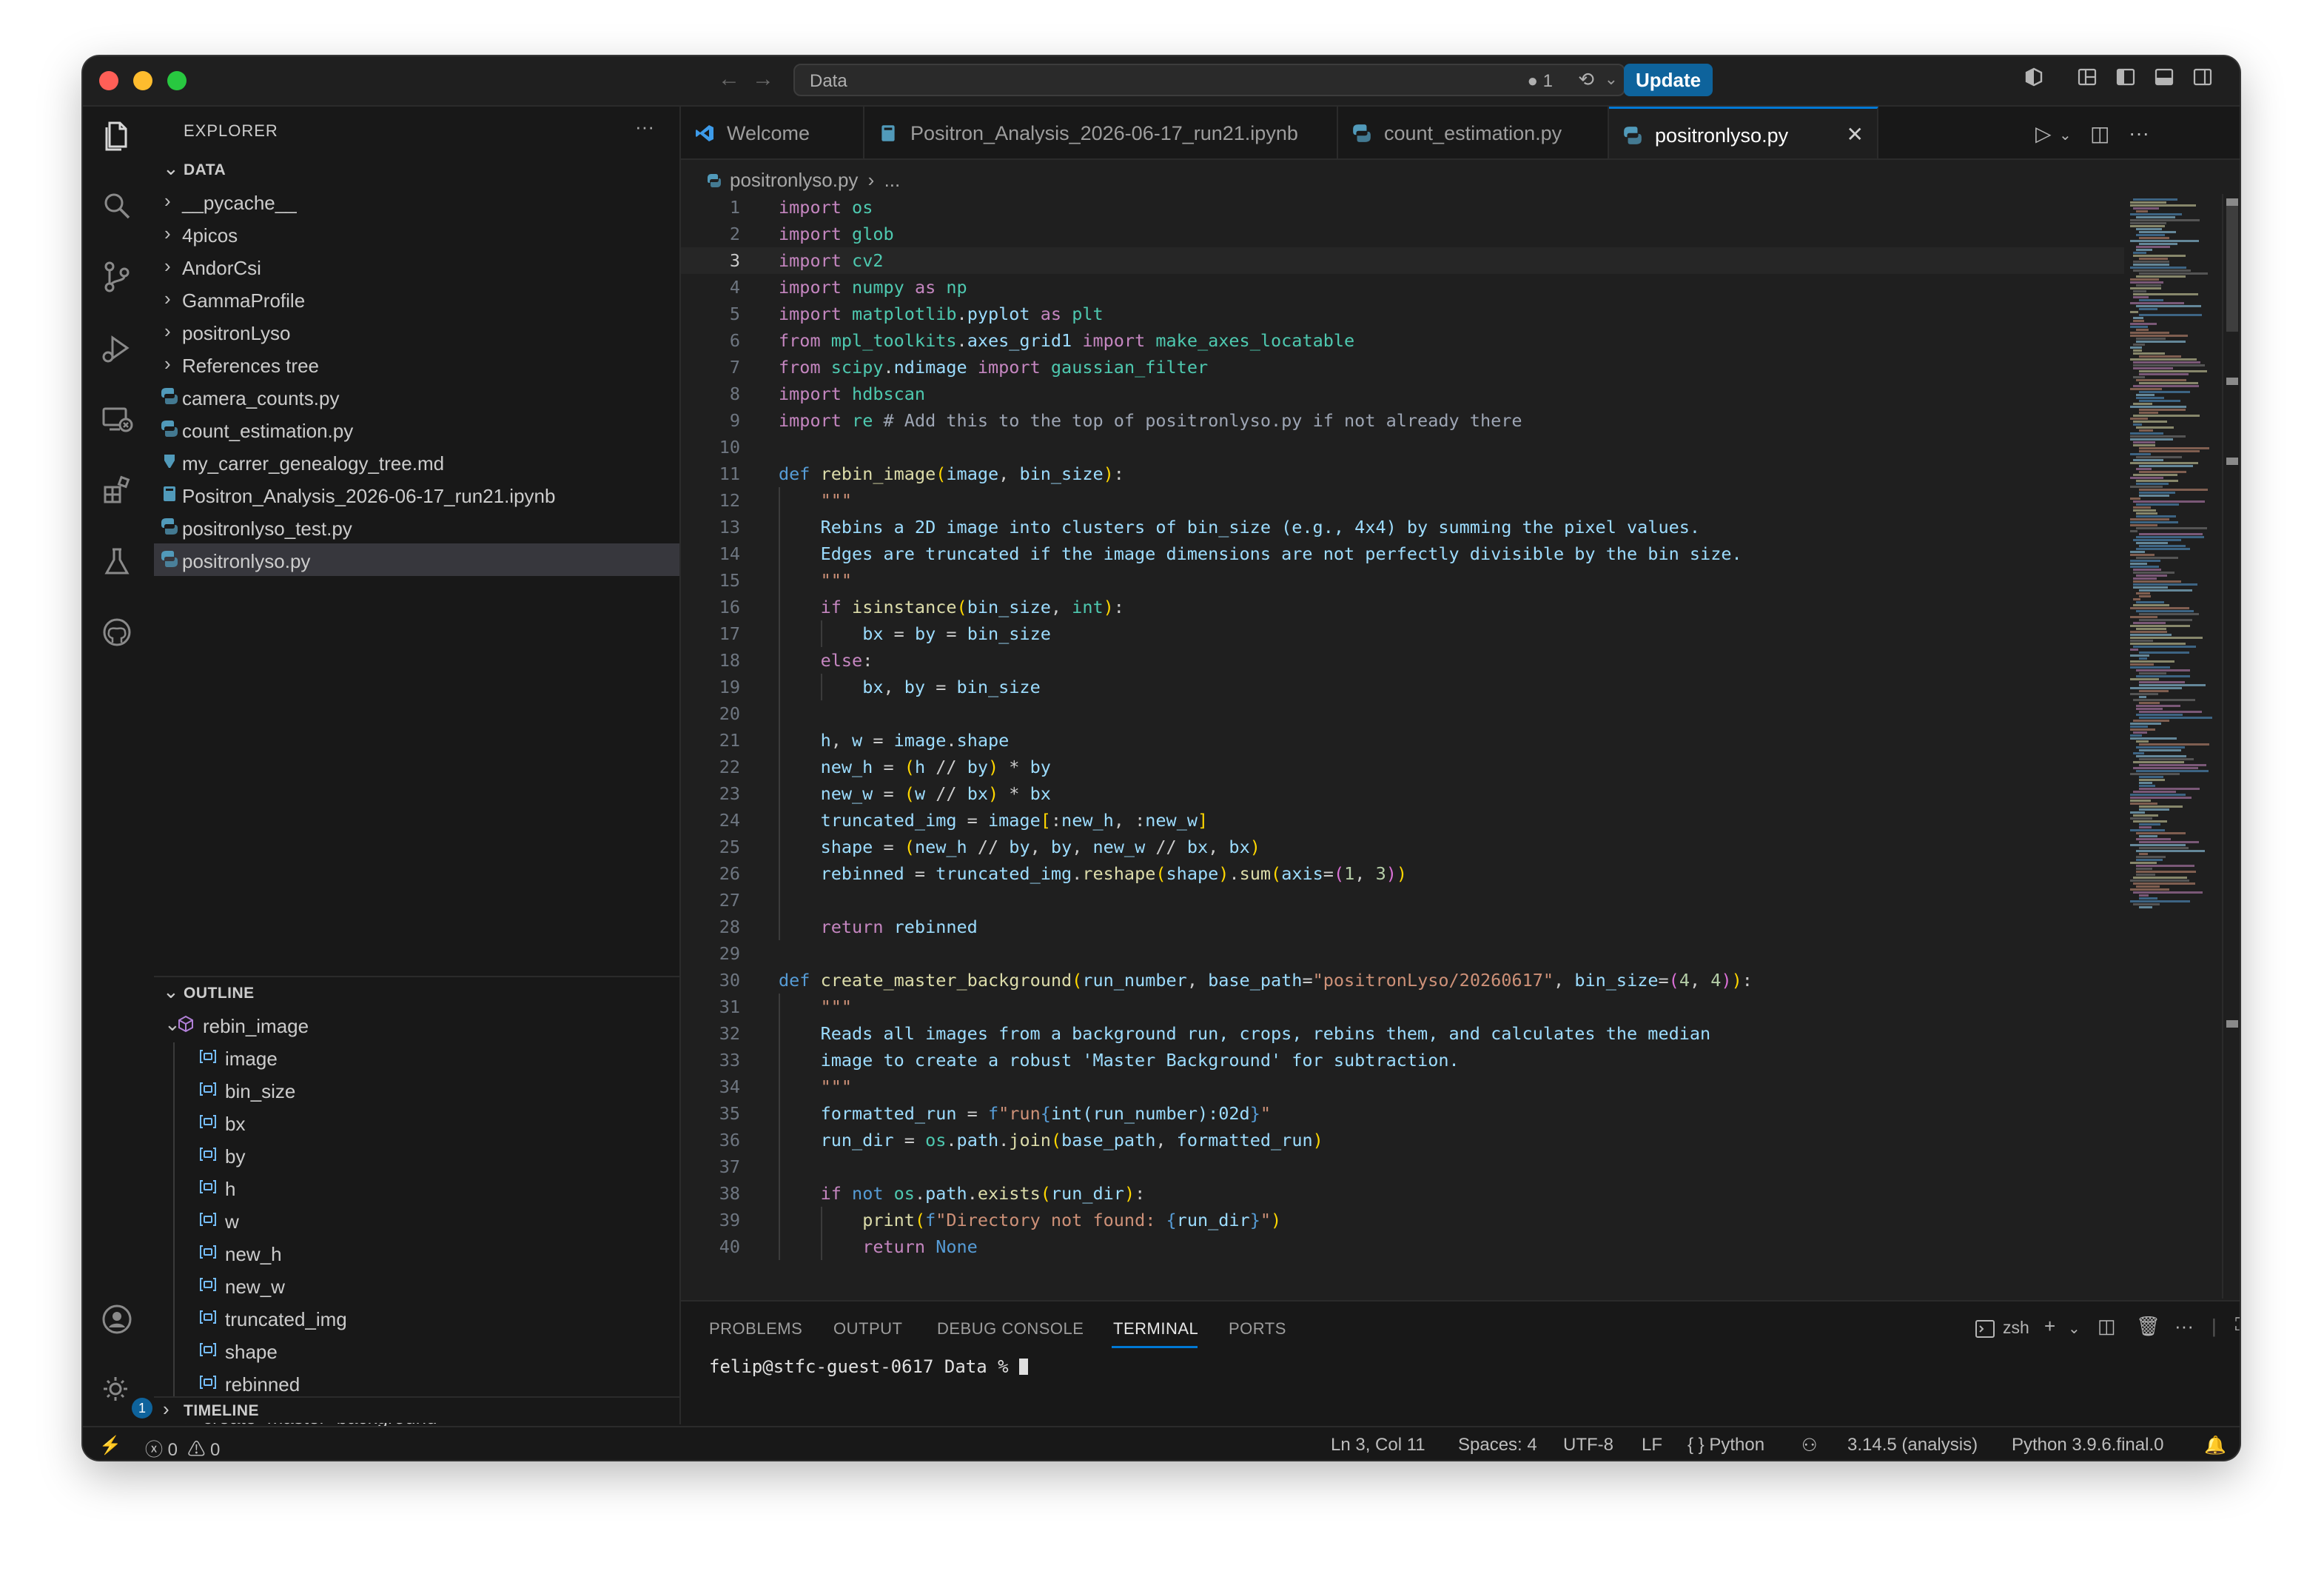  Describe the element at coordinates (416, 331) in the screenshot. I see `folder-item: › positronLyso` at that location.